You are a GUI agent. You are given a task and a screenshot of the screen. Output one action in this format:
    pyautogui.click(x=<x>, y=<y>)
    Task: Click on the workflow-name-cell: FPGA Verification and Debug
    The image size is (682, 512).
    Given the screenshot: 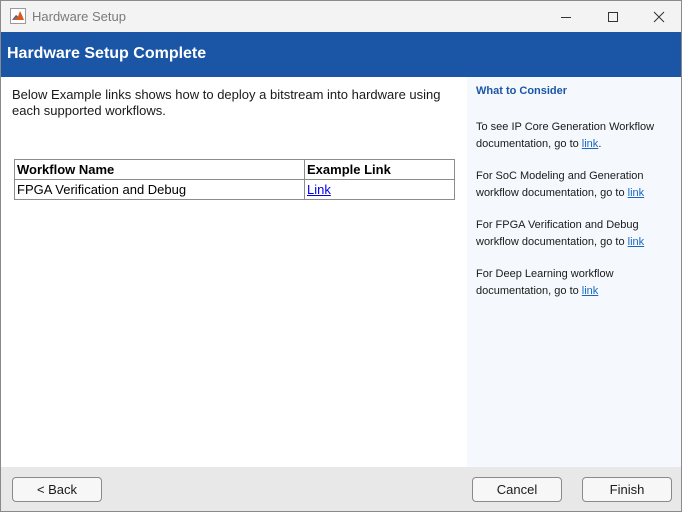 What is the action you would take?
    pyautogui.click(x=159, y=189)
    